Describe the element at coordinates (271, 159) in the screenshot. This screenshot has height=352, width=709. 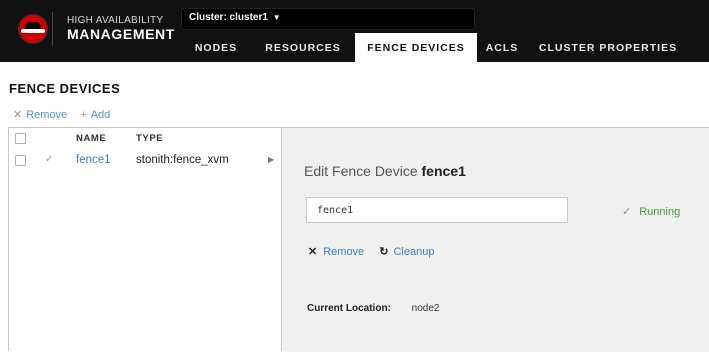
I see `chevron-right-icon: ▶` at that location.